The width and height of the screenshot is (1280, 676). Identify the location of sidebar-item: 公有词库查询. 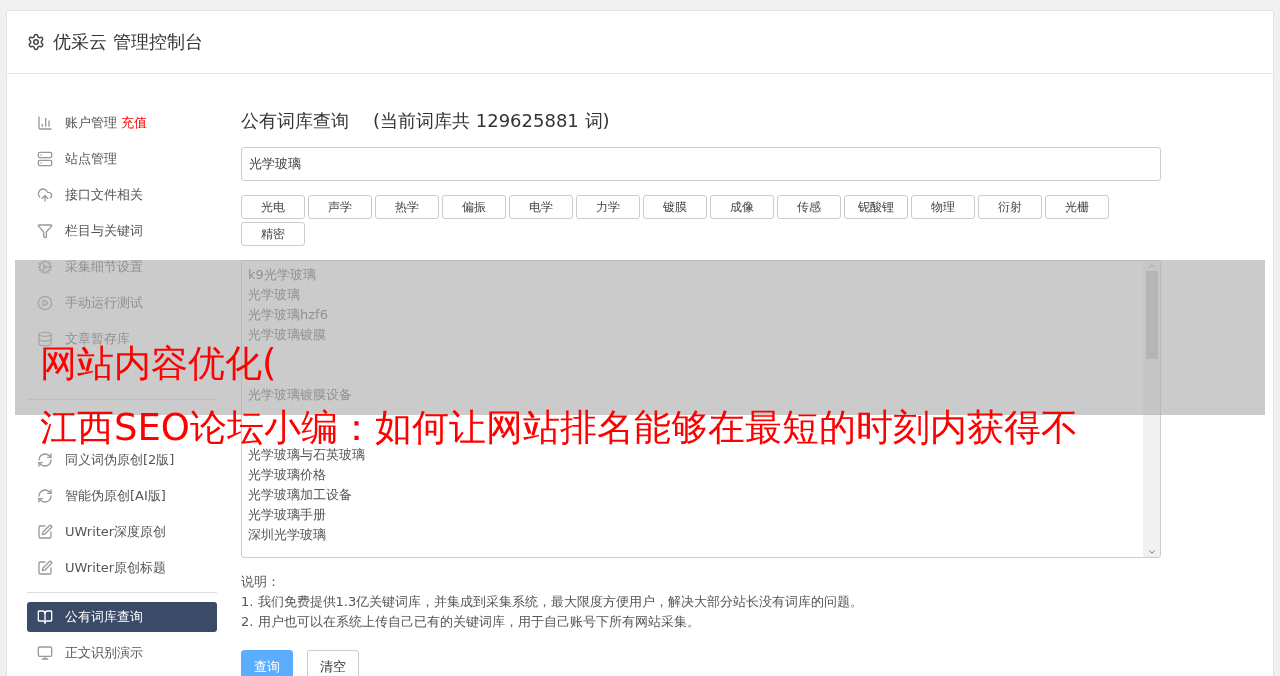
(122, 617).